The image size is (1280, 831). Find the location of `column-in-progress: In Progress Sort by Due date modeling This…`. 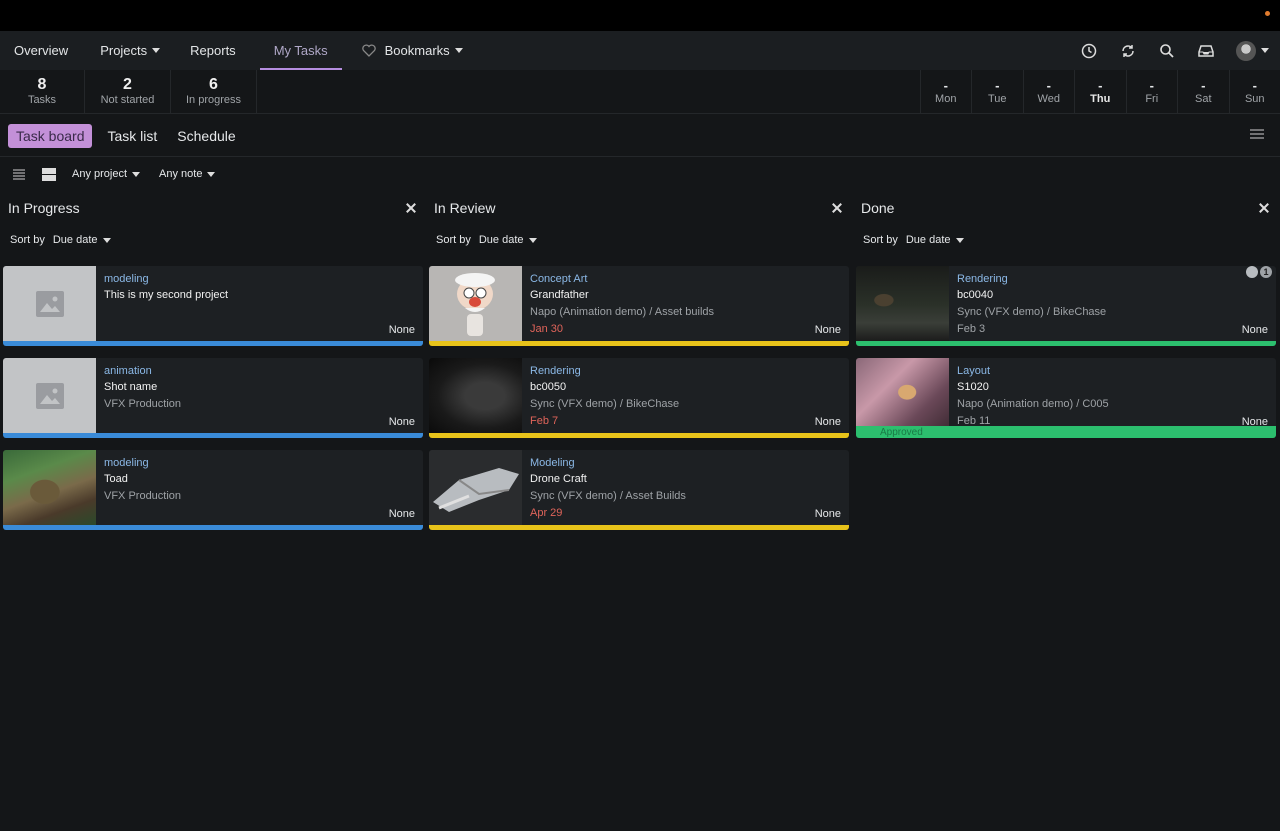

column-in-progress: In Progress Sort by Due date modeling This… is located at coordinates (213, 366).